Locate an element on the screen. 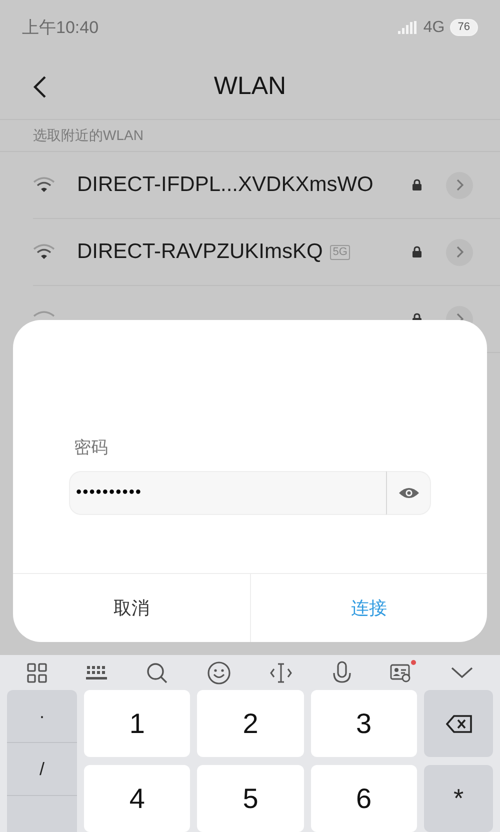 This screenshot has height=832, width=500. battery-level: 76 is located at coordinates (464, 27).